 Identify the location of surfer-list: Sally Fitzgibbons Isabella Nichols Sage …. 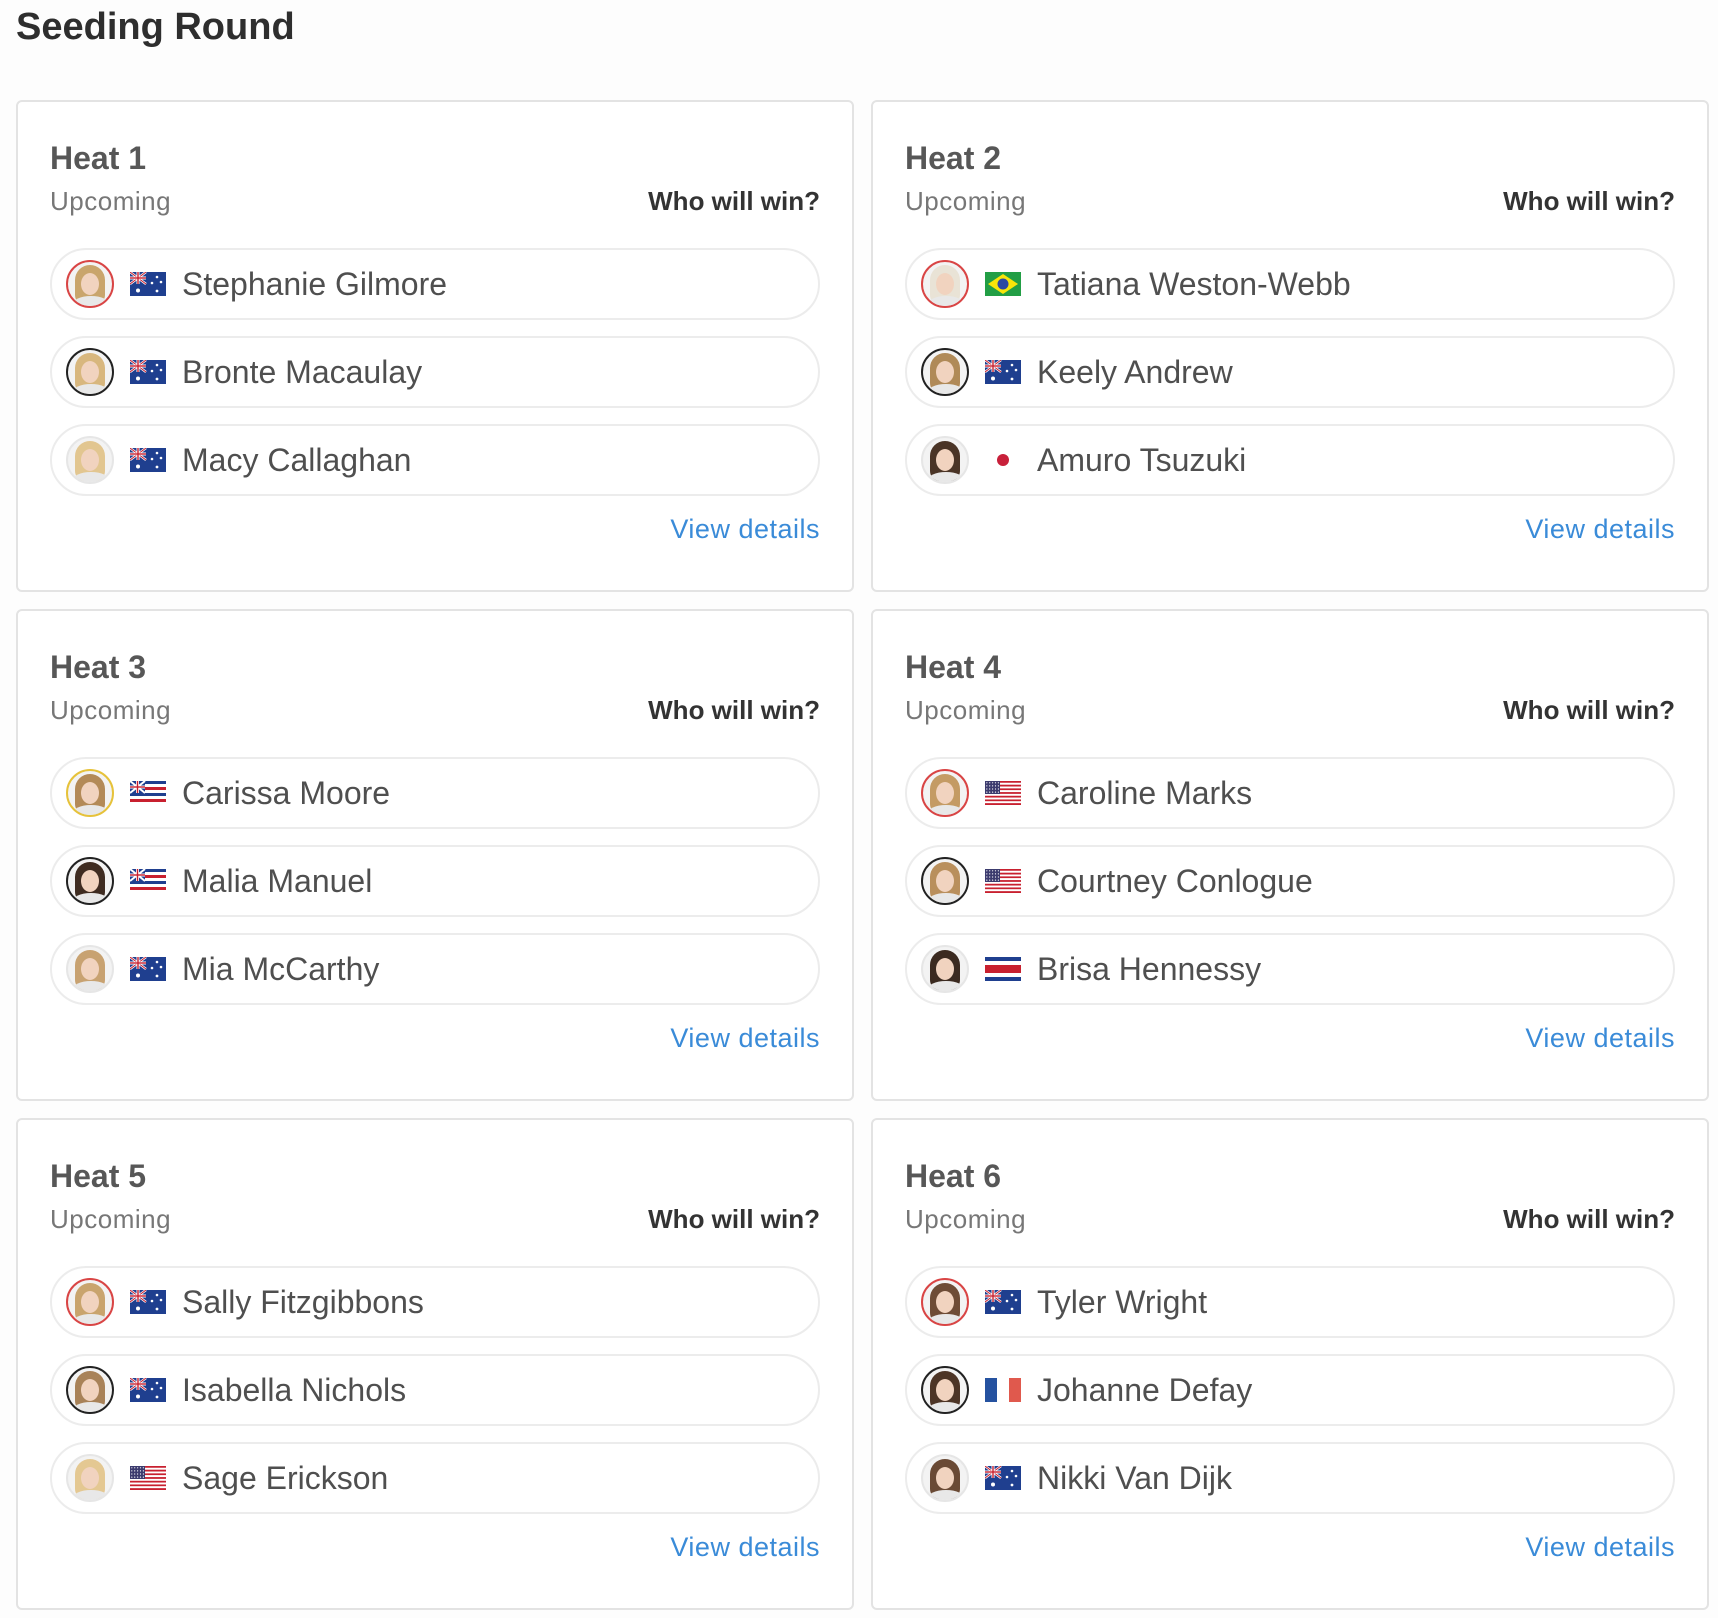
(435, 1398).